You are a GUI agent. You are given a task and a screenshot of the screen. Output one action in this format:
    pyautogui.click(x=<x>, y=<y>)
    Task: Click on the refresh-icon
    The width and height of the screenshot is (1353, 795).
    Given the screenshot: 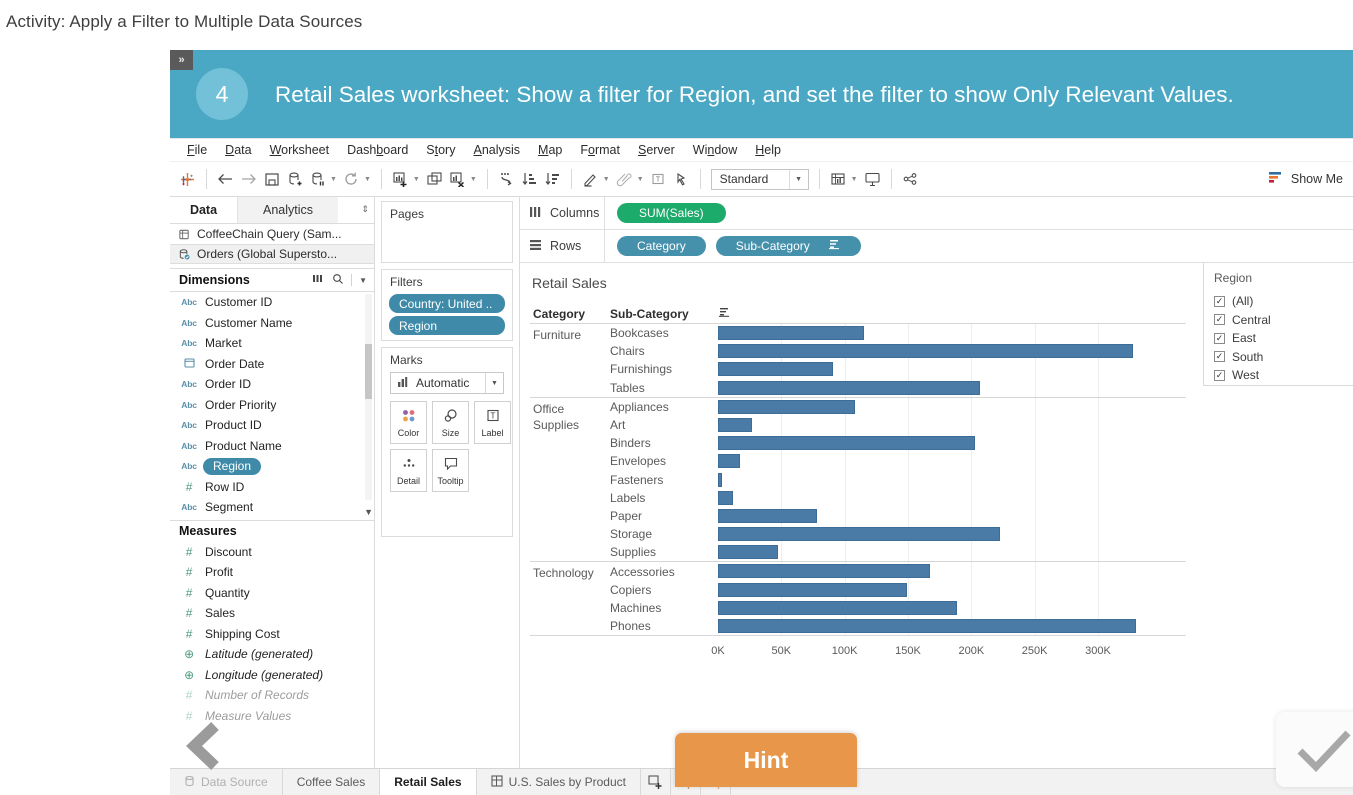 What is the action you would take?
    pyautogui.click(x=351, y=179)
    